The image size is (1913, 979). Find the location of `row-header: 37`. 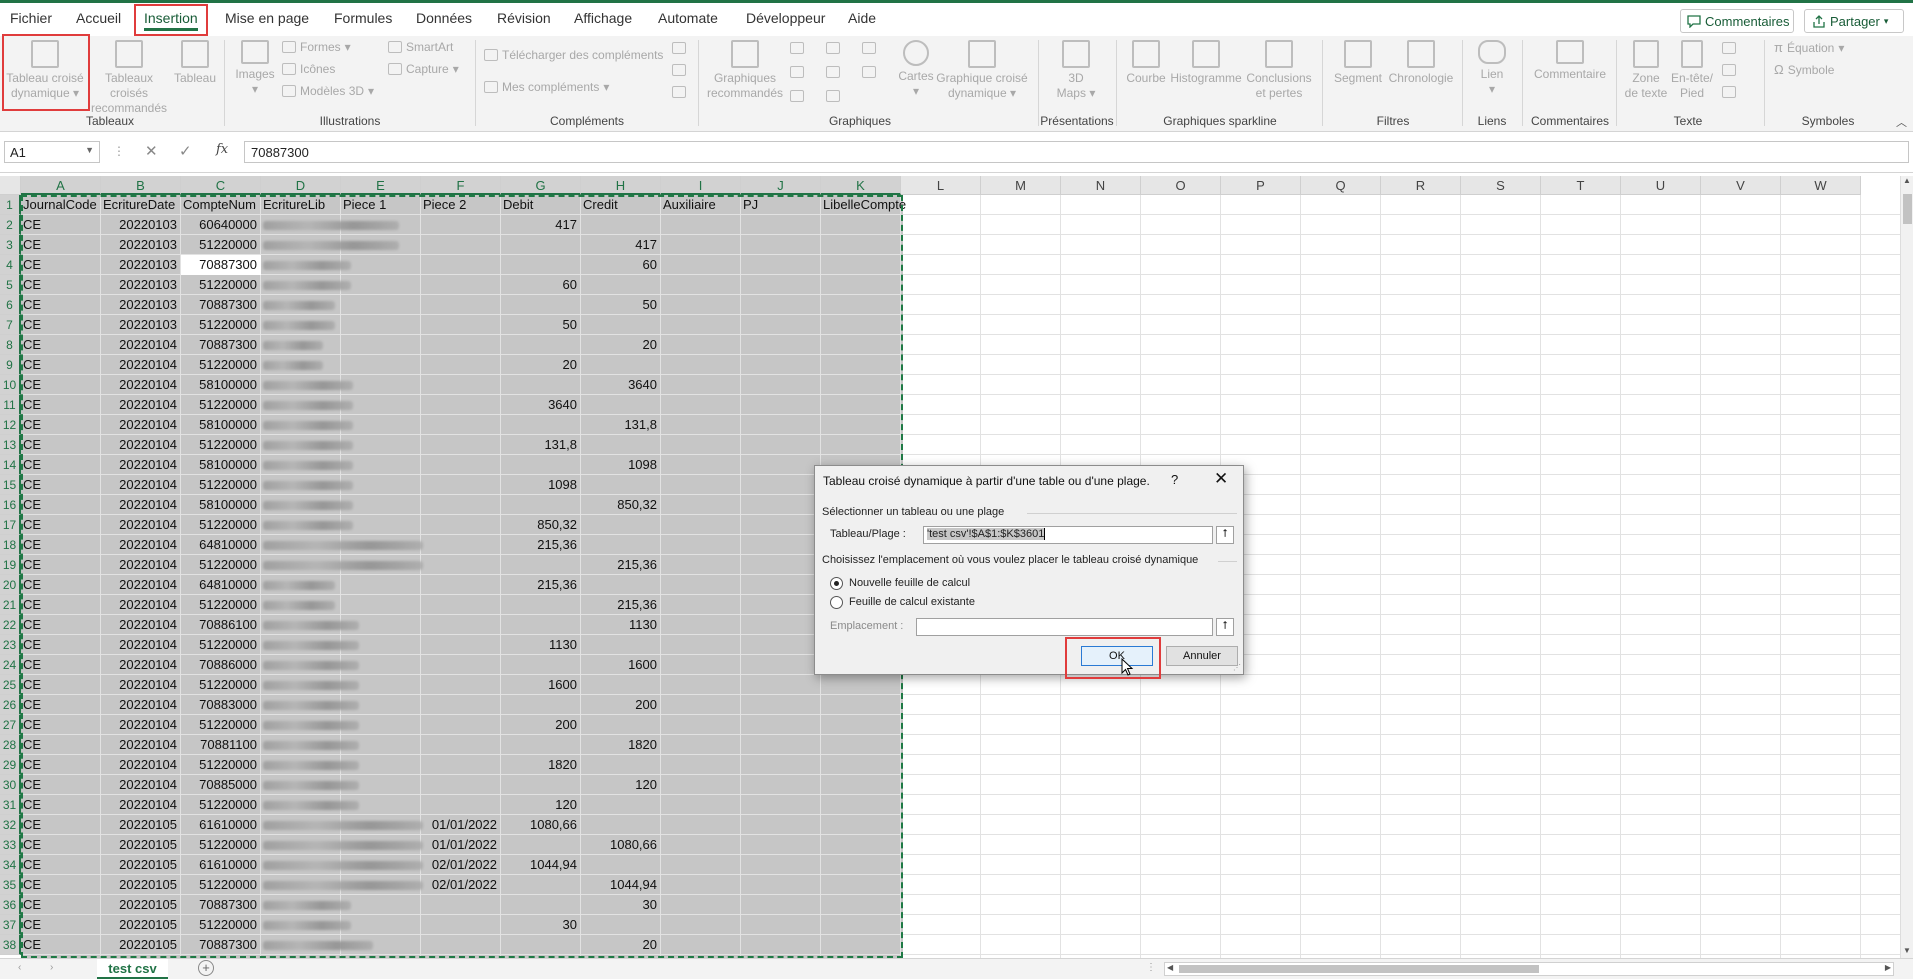

row-header: 37 is located at coordinates (10, 925).